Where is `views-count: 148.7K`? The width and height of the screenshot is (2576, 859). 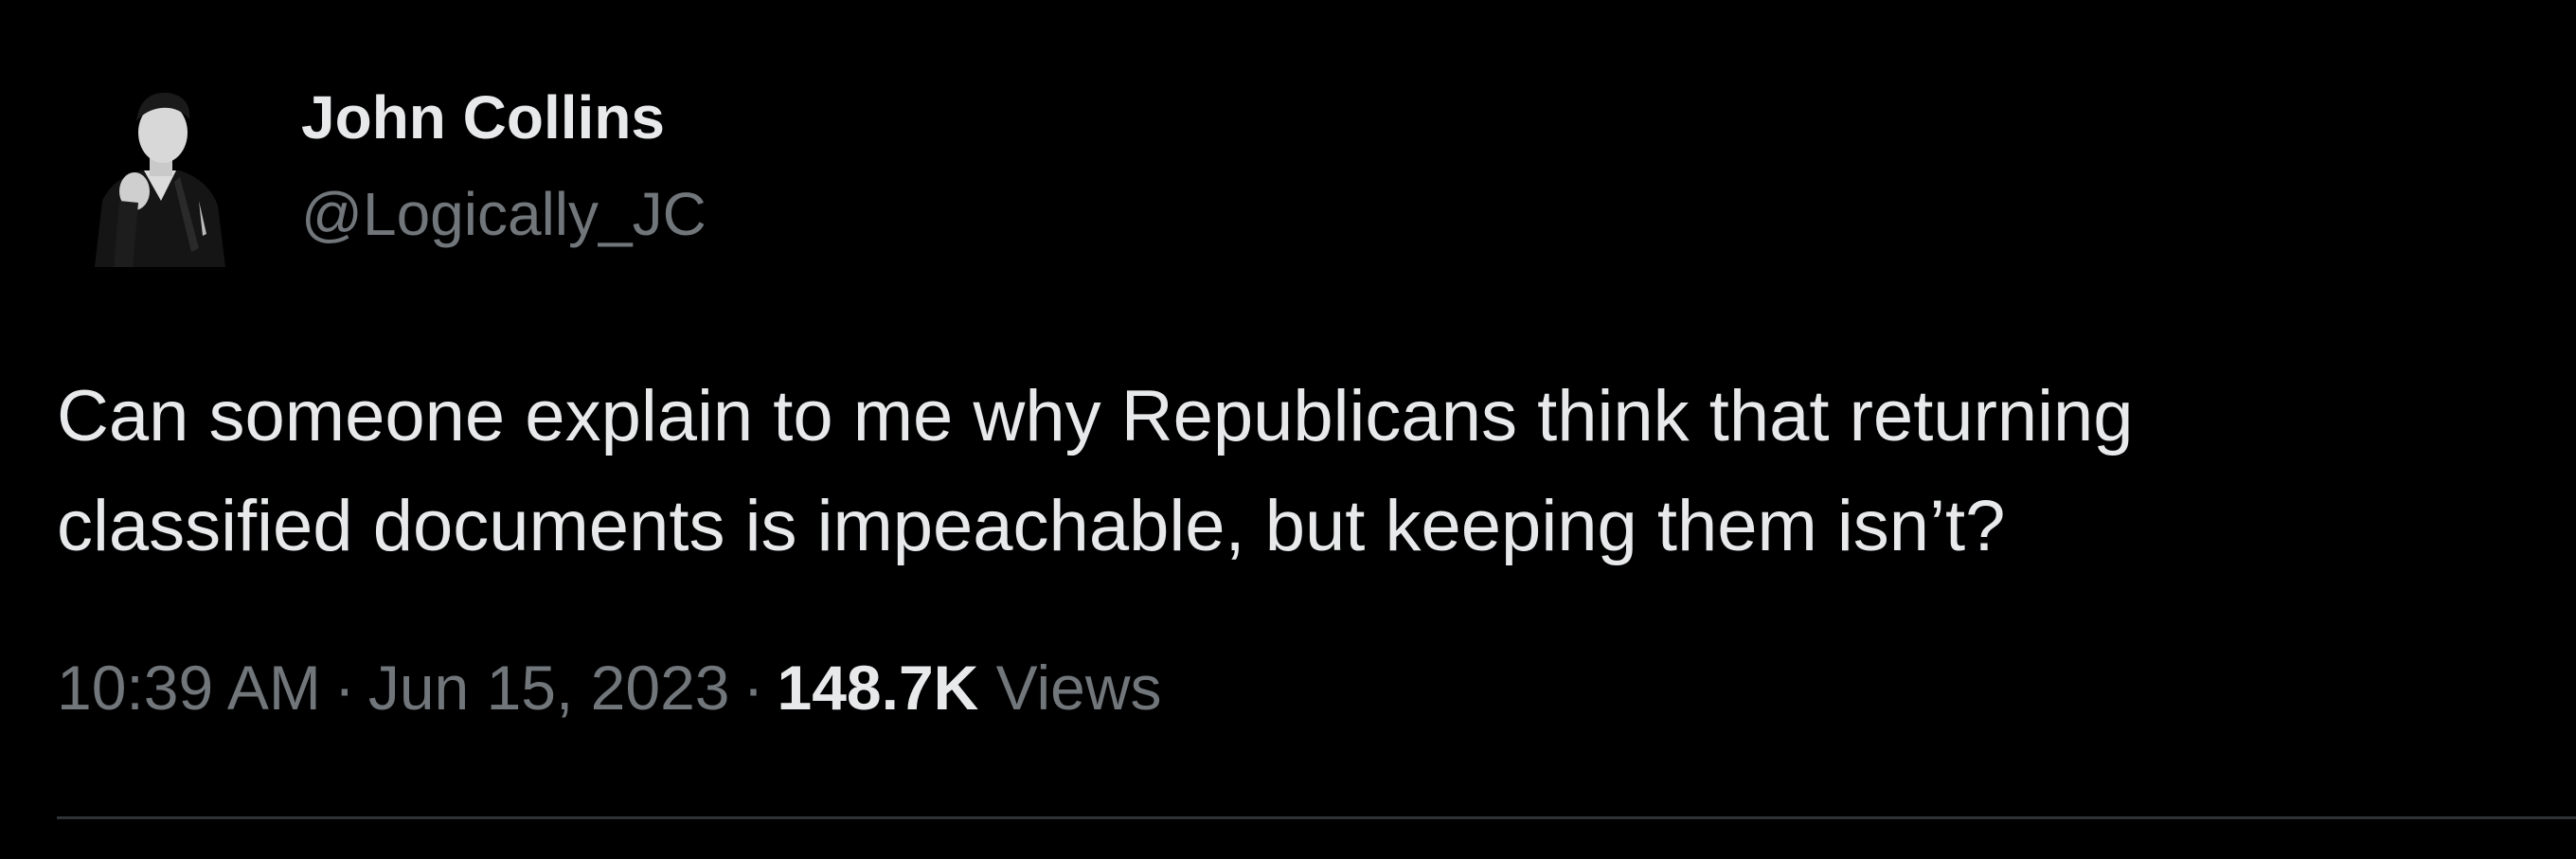 views-count: 148.7K is located at coordinates (878, 688).